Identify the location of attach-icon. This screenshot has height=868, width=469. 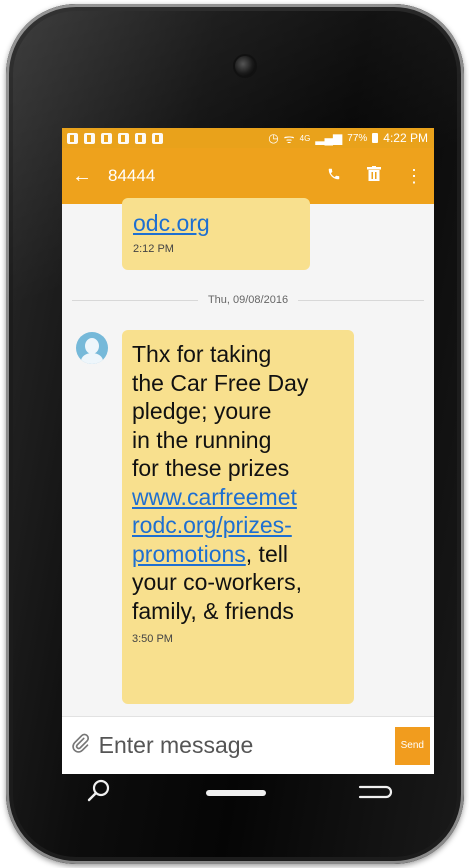
(80, 746).